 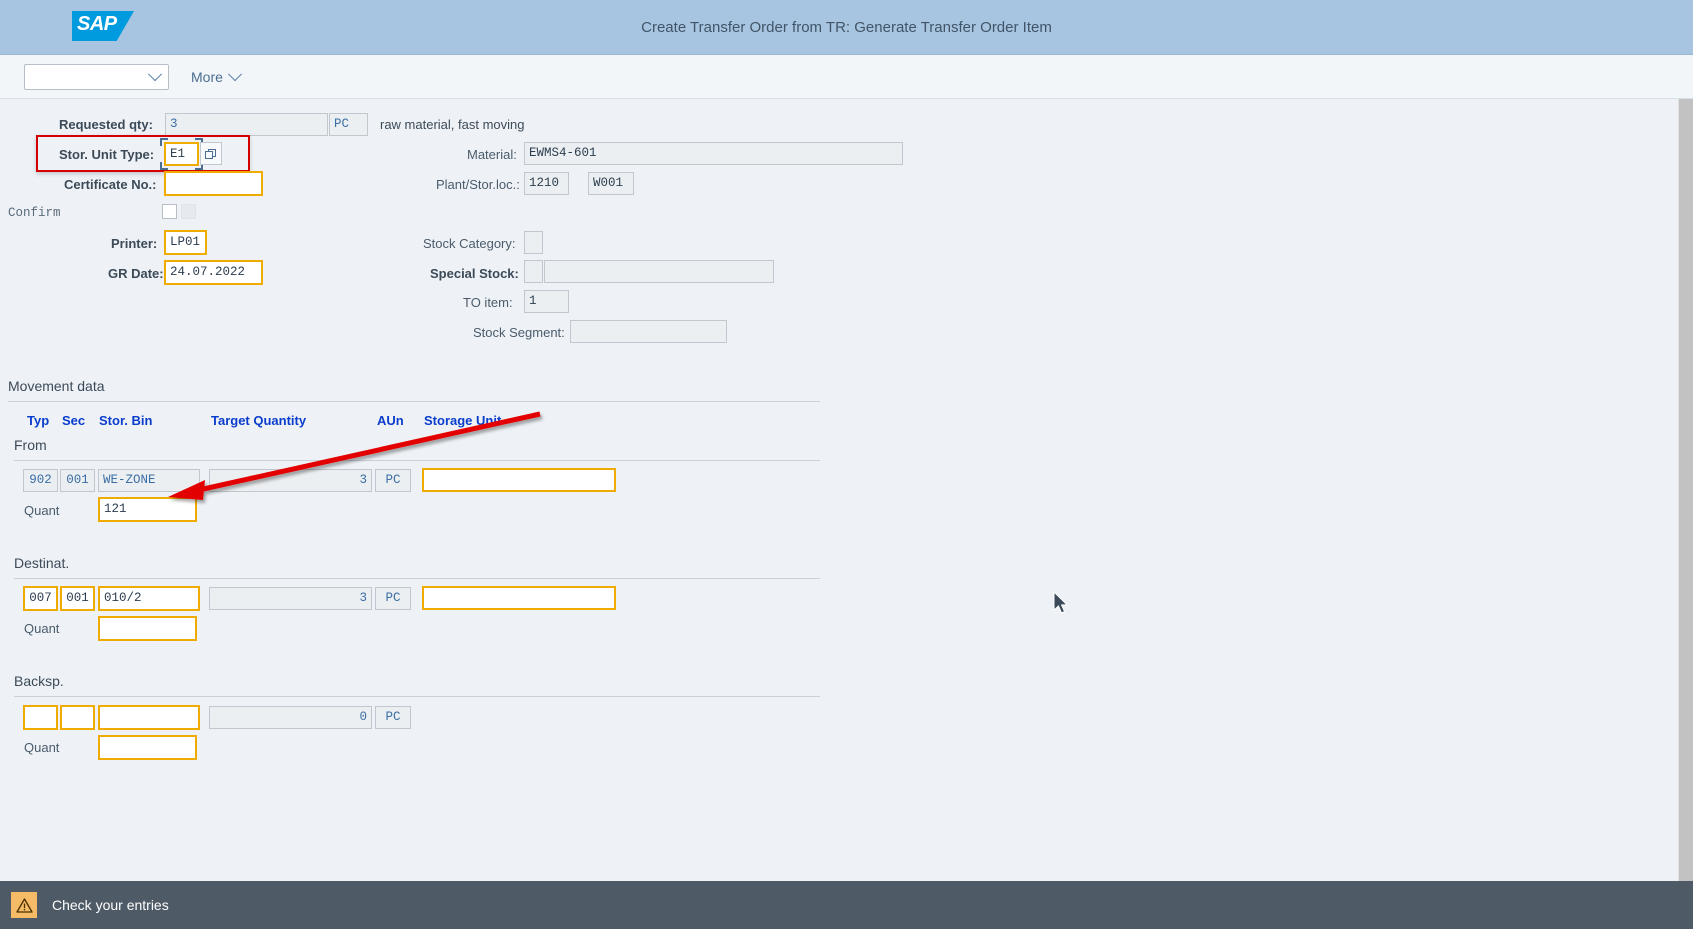 What do you see at coordinates (110, 905) in the screenshot?
I see `status-bar-message: Check your entries` at bounding box center [110, 905].